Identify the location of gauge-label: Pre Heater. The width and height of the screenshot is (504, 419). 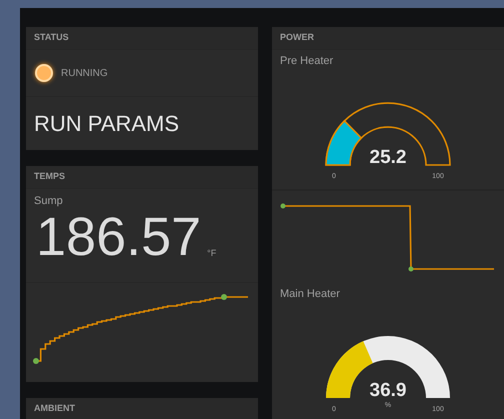
(307, 61).